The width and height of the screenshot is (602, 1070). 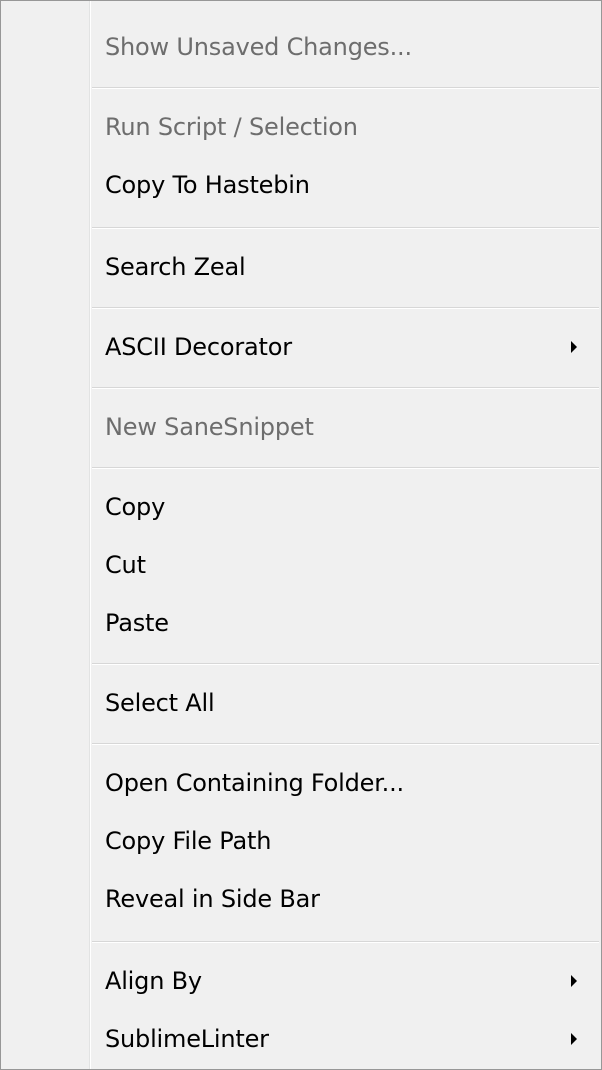 I want to click on menu-item-copy-file-path: Copy File Path, so click(x=301, y=841).